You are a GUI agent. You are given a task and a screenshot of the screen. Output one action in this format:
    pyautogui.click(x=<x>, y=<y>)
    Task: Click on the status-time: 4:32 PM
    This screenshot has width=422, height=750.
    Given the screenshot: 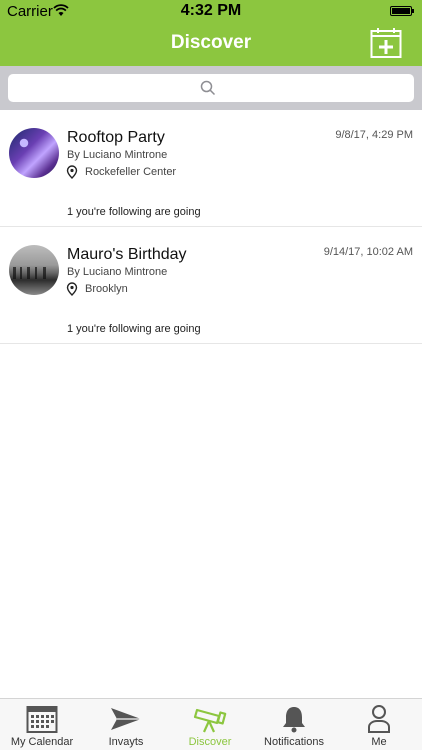 What is the action you would take?
    pyautogui.click(x=211, y=10)
    